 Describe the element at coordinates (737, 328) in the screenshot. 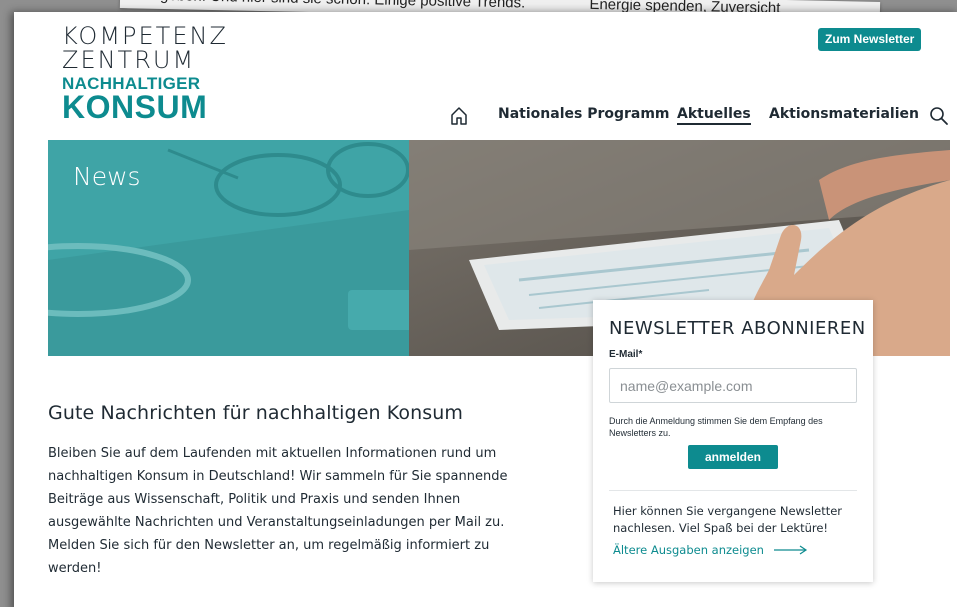

I see `newsletter-title: NEWSLETTER ABONNIEREN` at that location.